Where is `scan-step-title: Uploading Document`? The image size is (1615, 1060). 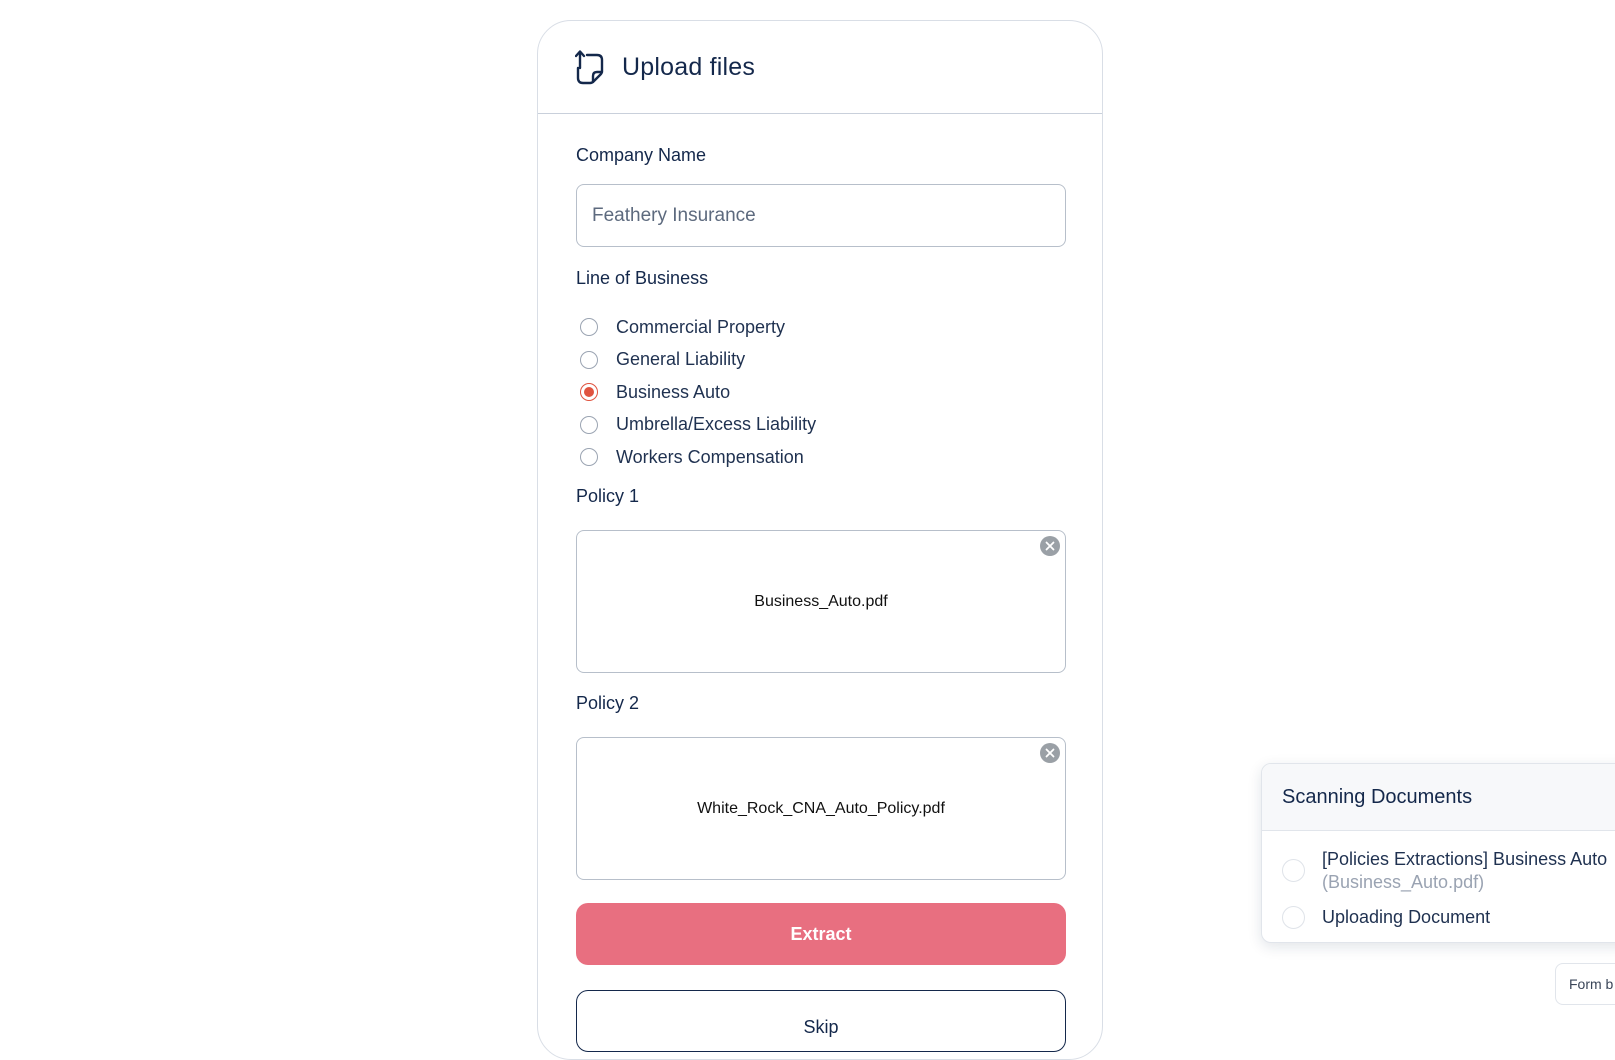
scan-step-title: Uploading Document is located at coordinates (1406, 917).